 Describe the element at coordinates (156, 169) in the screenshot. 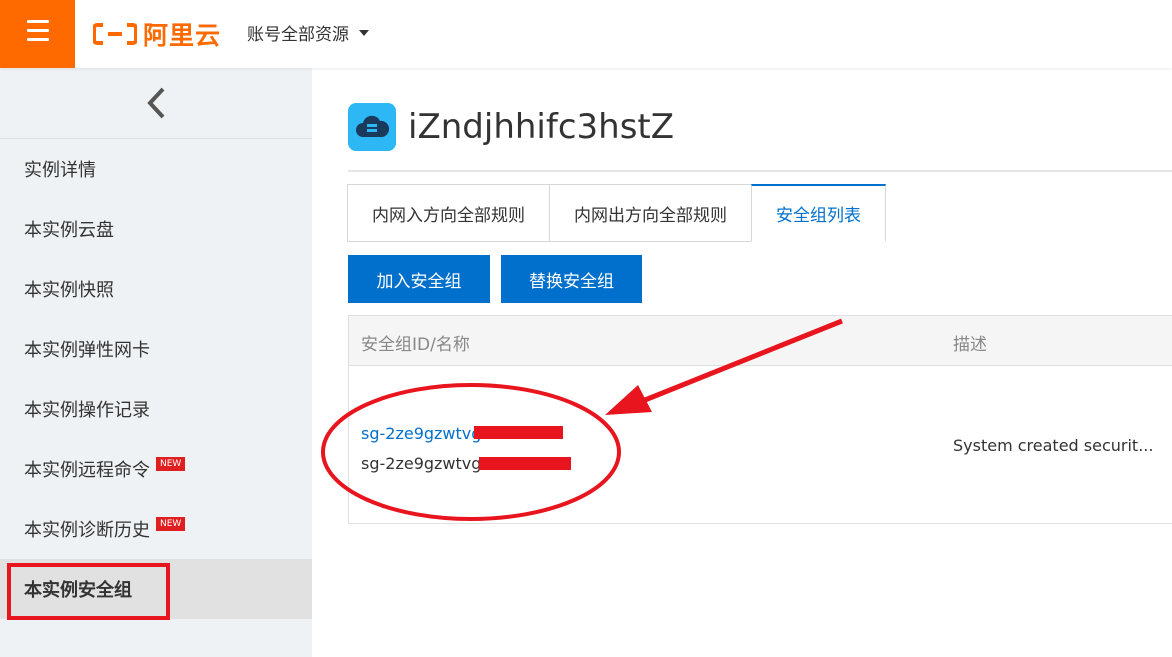

I see `sidebar-item-instance-details: 实例详情` at that location.